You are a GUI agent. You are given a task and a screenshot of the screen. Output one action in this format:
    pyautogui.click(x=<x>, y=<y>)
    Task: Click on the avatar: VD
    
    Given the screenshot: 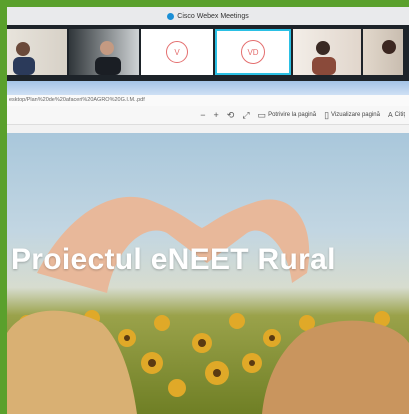 What is the action you would take?
    pyautogui.click(x=253, y=52)
    